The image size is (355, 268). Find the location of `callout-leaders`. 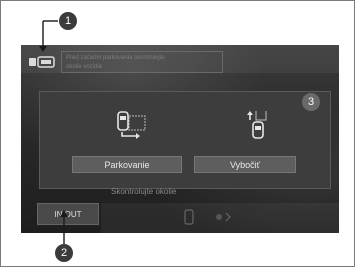

callout-leaders is located at coordinates (53, 132).